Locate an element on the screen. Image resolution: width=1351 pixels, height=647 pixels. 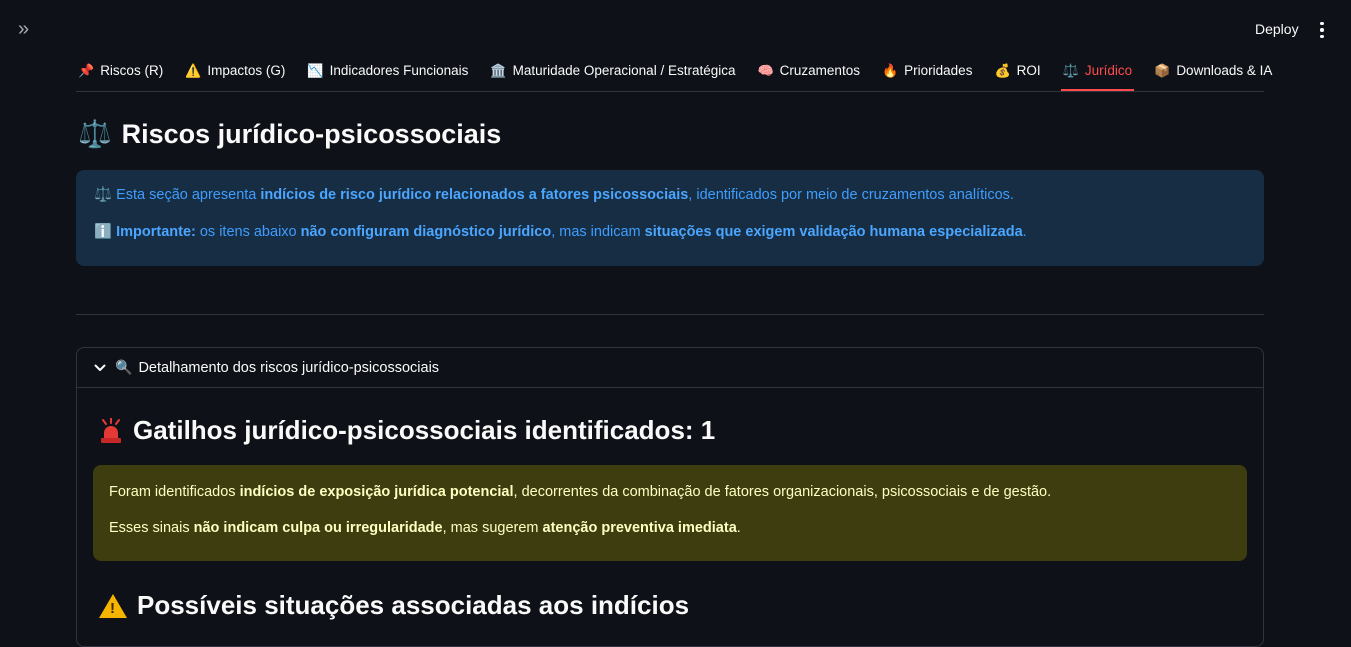
top-bar: » Deploy is located at coordinates (675, 29).